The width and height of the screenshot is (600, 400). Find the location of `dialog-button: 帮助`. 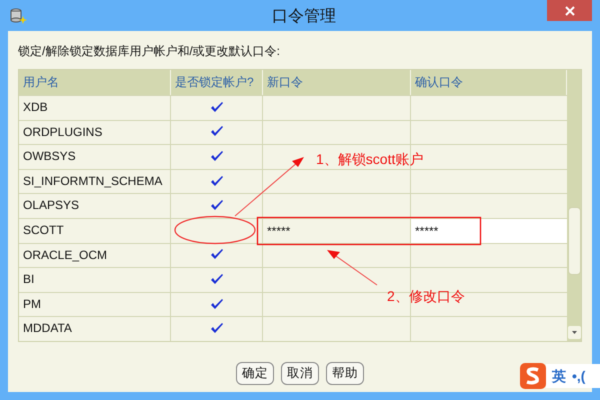

dialog-button: 帮助 is located at coordinates (345, 373).